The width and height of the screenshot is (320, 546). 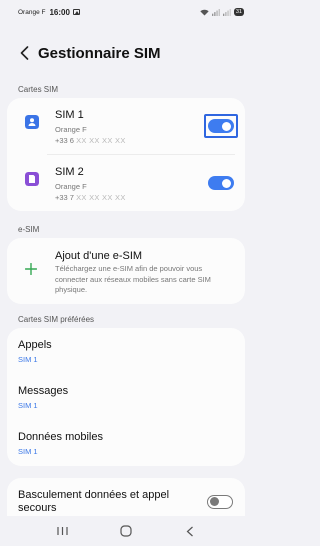 I want to click on preferred-calls-row: Appels SIM 1, so click(x=126, y=351).